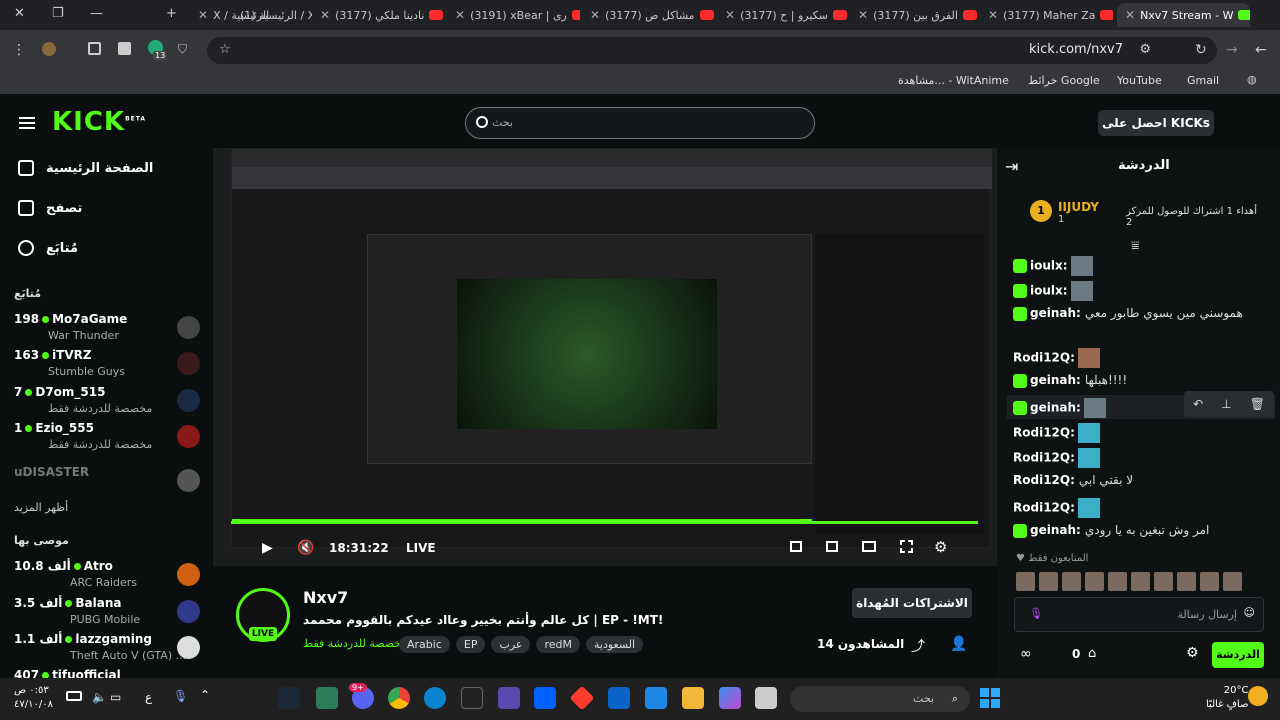 This screenshot has height=720, width=1280. Describe the element at coordinates (109, 365) in the screenshot. I see `followed-channel: 163 iTVRZ Stumble Guys` at that location.